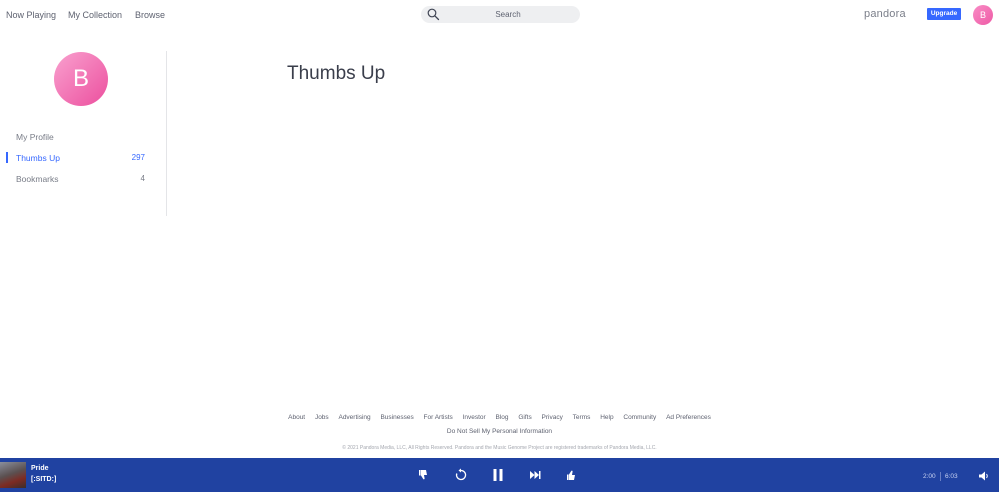  What do you see at coordinates (396, 417) in the screenshot?
I see `footer-link-businesses: Businesses` at bounding box center [396, 417].